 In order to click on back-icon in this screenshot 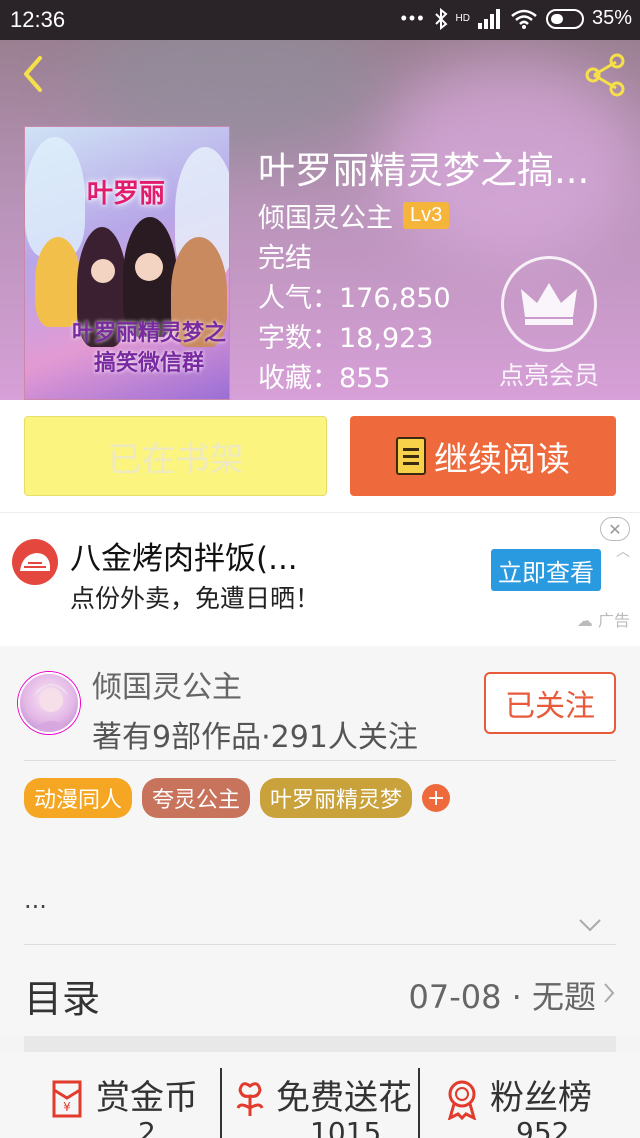, I will do `click(33, 74)`.